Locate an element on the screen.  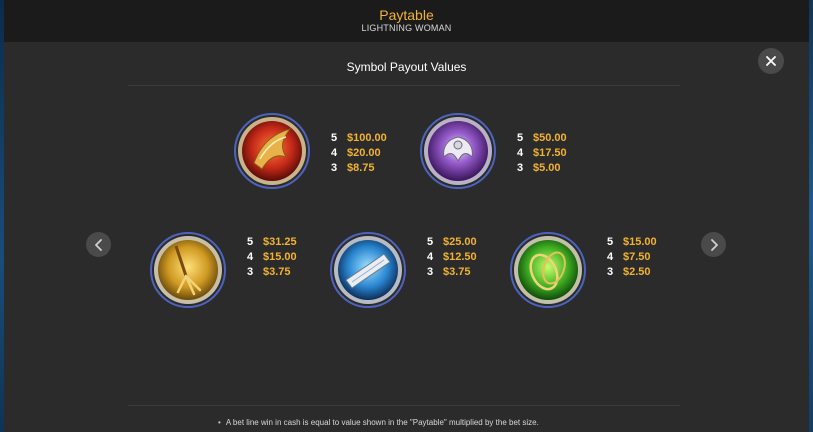
section-title: Symbol Payout Values is located at coordinates (406, 67).